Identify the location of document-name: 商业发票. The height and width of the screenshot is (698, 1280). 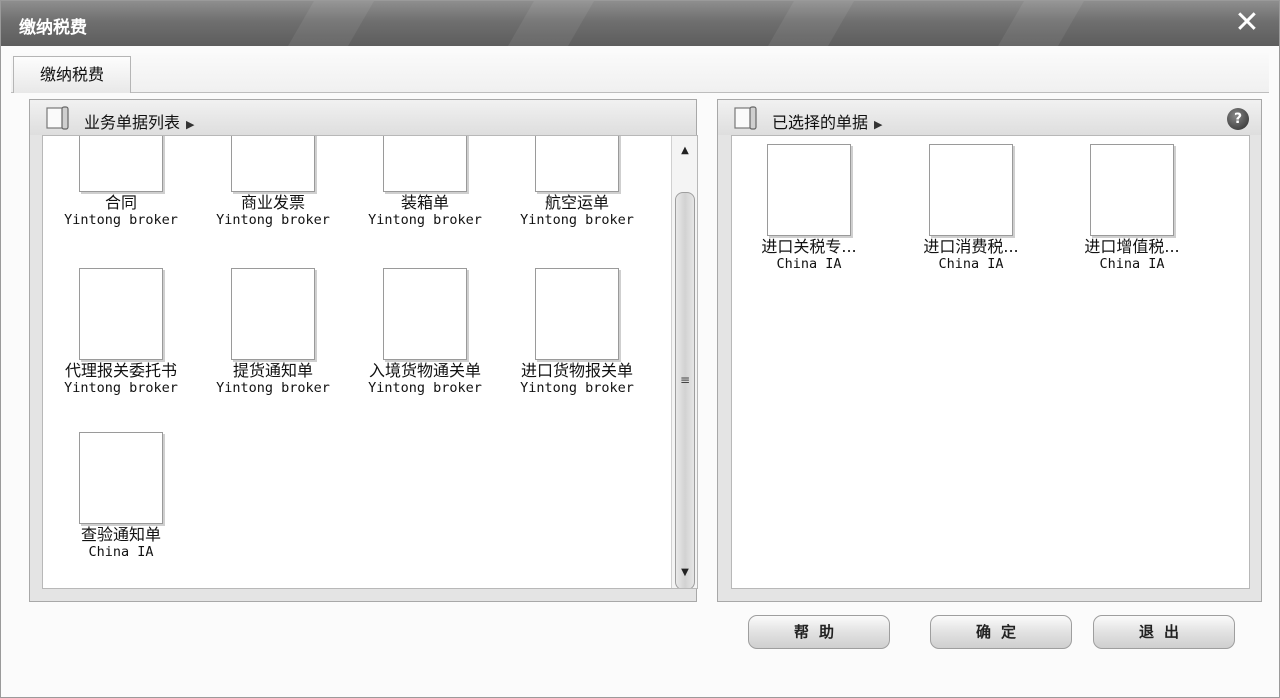
(272, 203).